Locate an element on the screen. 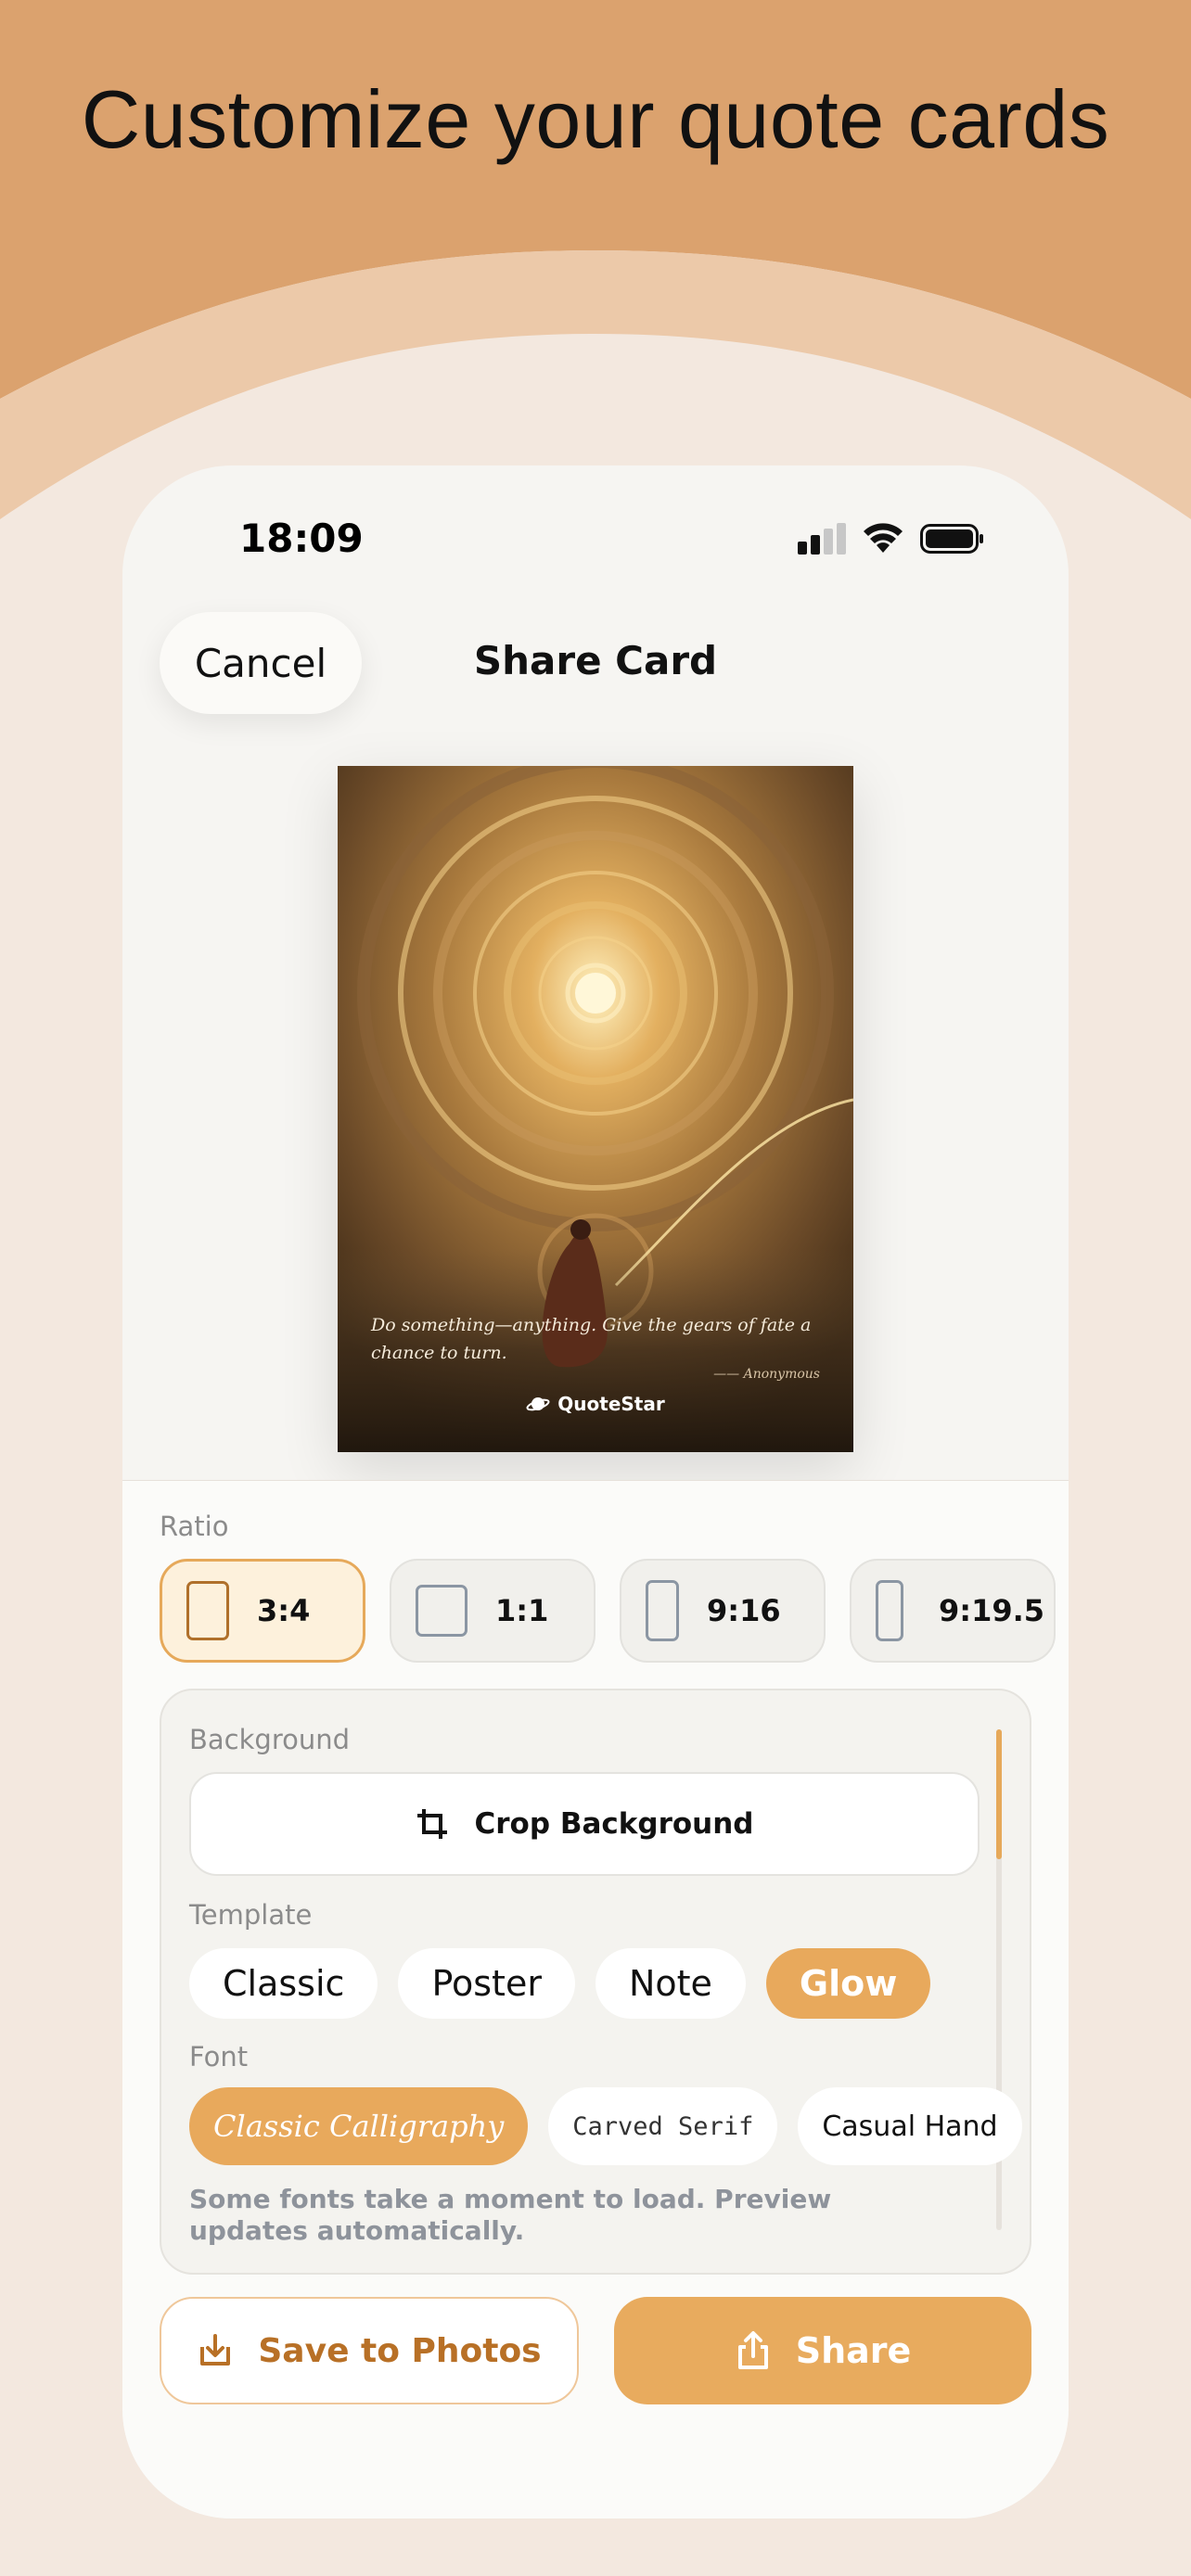 The width and height of the screenshot is (1191, 2576). template-option-glow: Glow is located at coordinates (848, 1983).